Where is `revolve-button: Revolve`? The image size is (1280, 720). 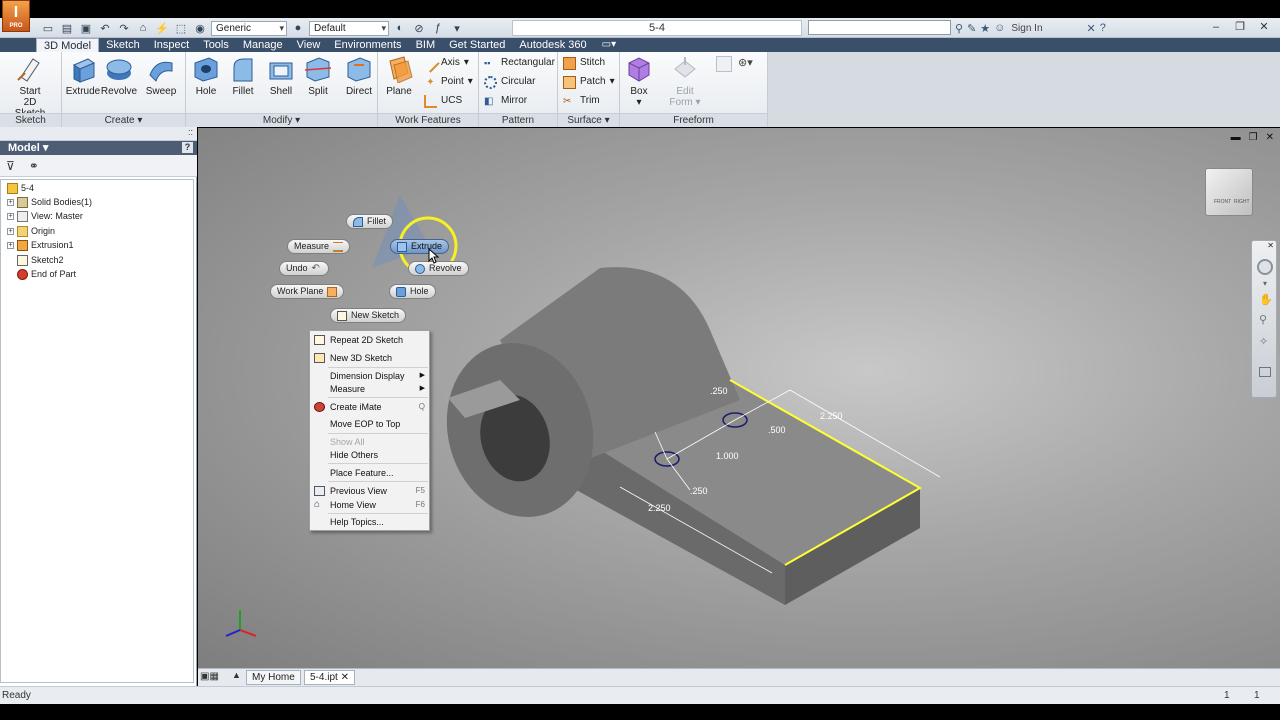
revolve-button: Revolve is located at coordinates (119, 76).